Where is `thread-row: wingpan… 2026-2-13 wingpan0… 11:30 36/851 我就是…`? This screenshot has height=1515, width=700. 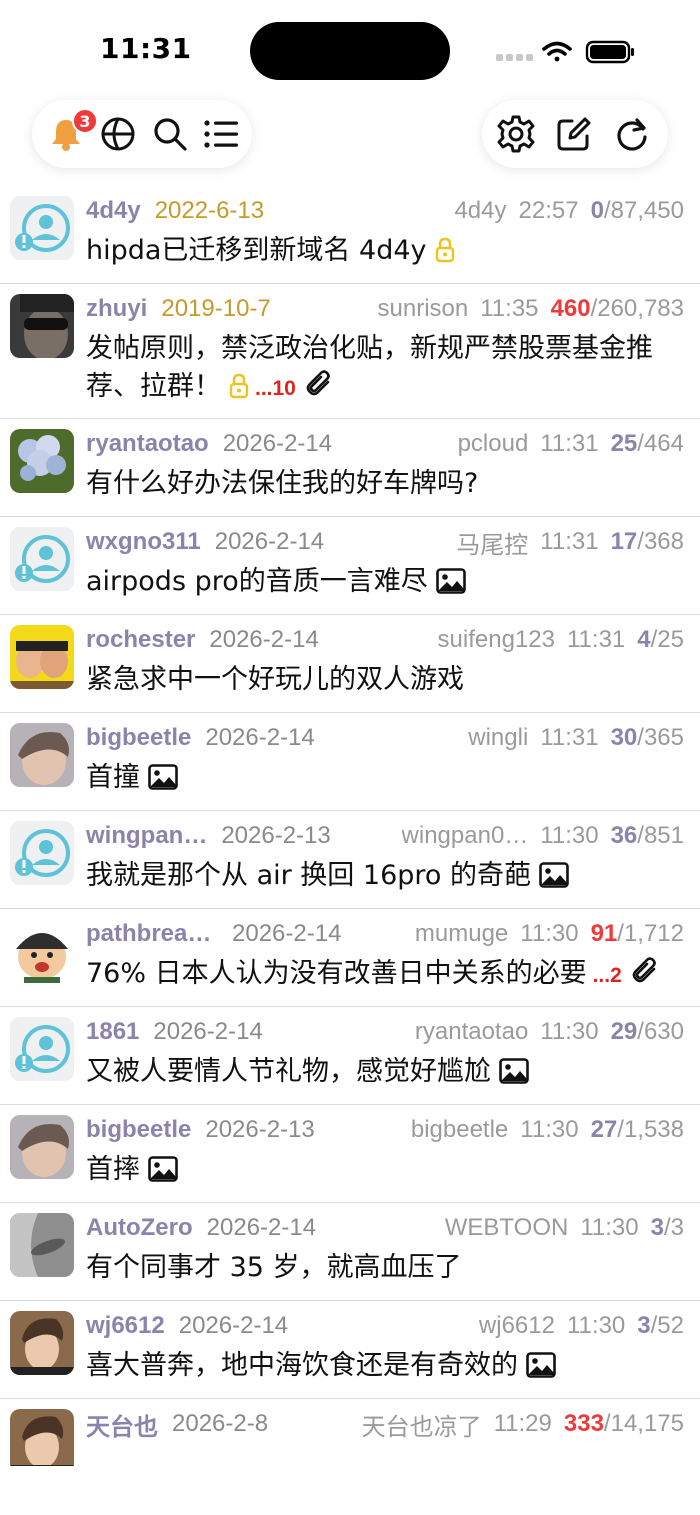
thread-row: wingpan… 2026-2-13 wingpan0… 11:30 36/851 我就是… is located at coordinates (350, 860).